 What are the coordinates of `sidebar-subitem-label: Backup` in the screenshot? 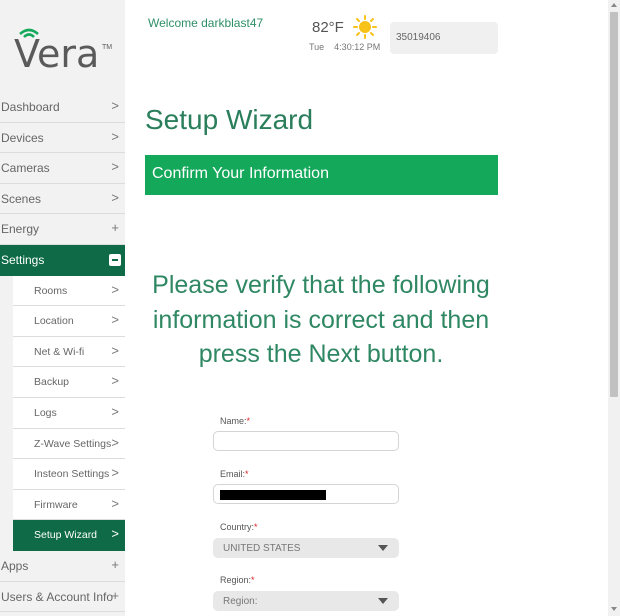 It's located at (52, 382).